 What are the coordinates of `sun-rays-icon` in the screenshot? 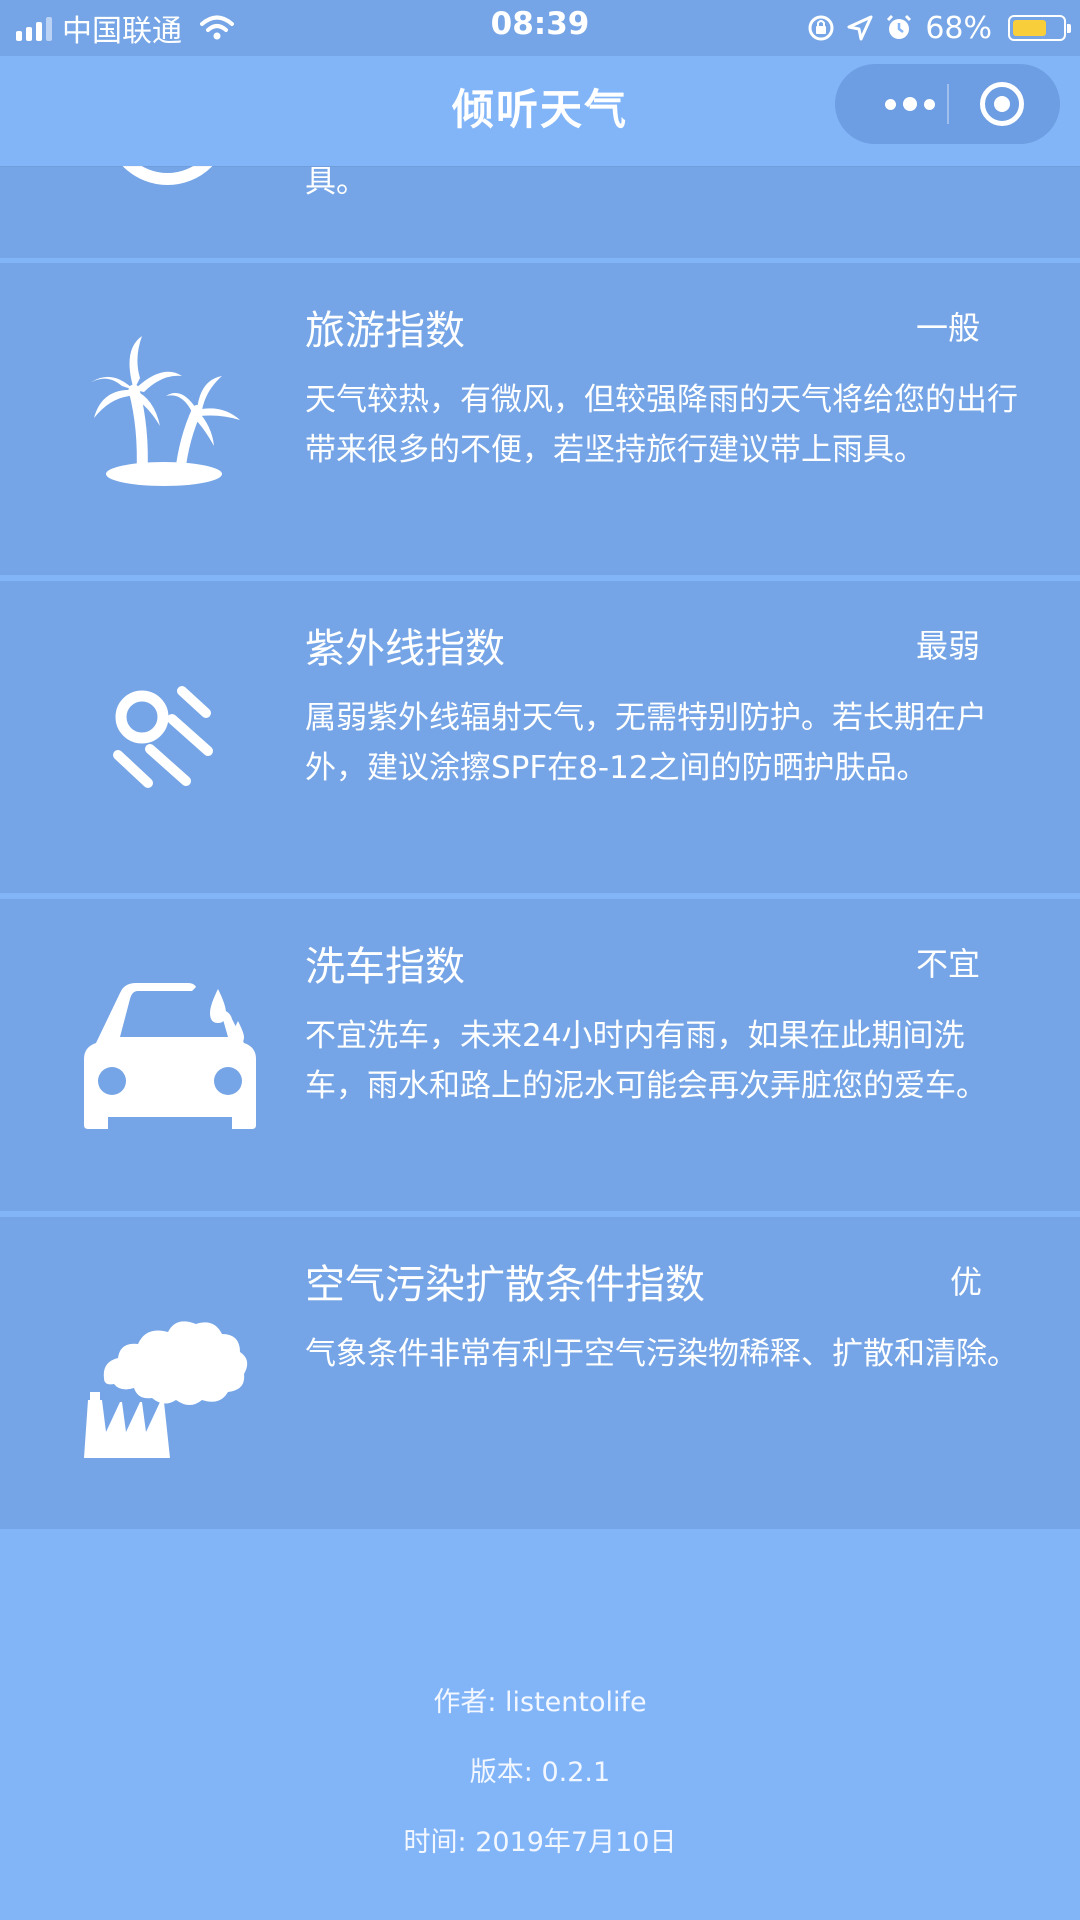 It's located at (163, 737).